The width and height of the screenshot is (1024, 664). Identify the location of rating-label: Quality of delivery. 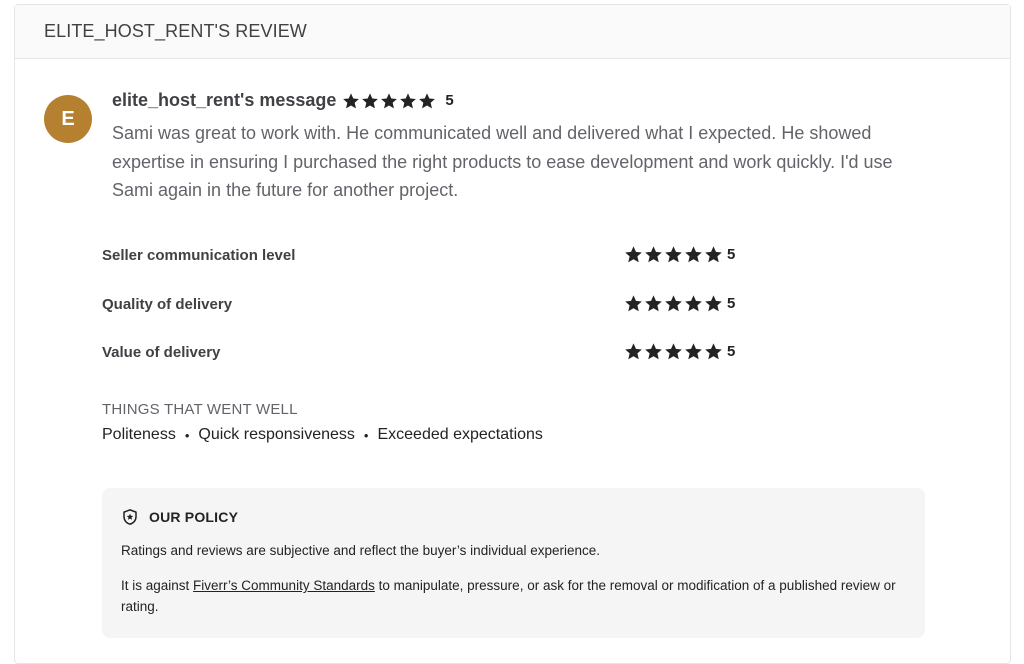
(167, 304).